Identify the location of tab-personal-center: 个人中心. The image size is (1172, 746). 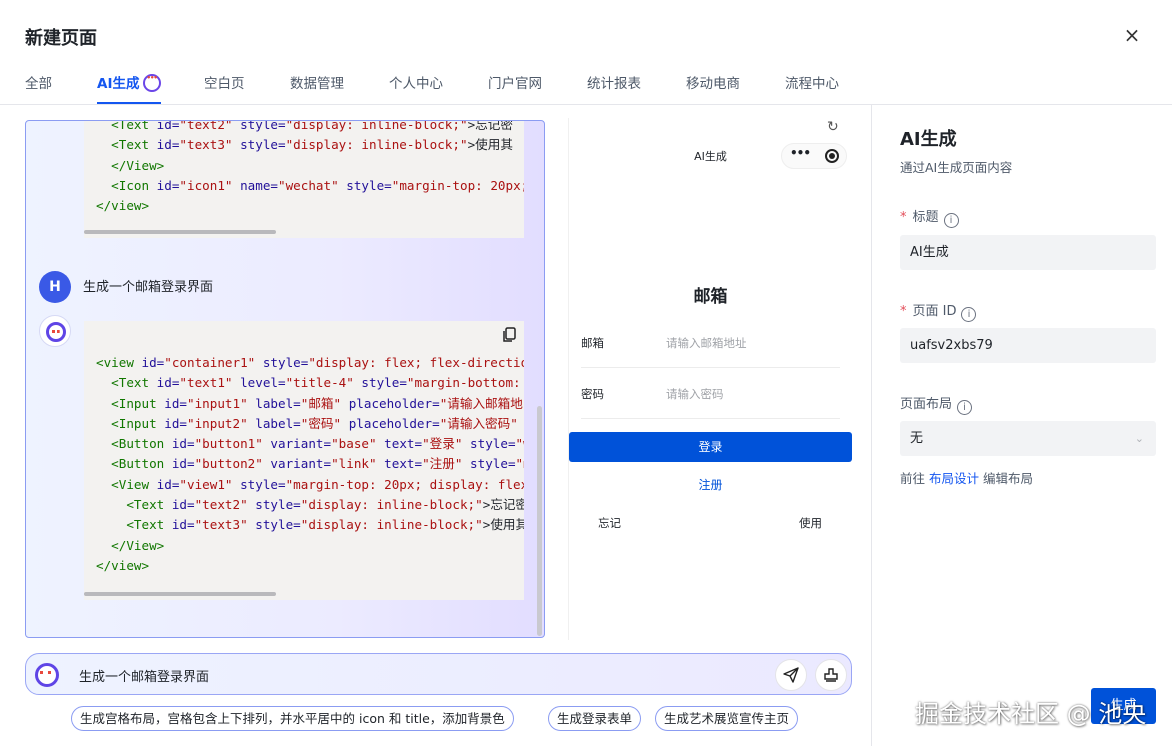
(416, 82).